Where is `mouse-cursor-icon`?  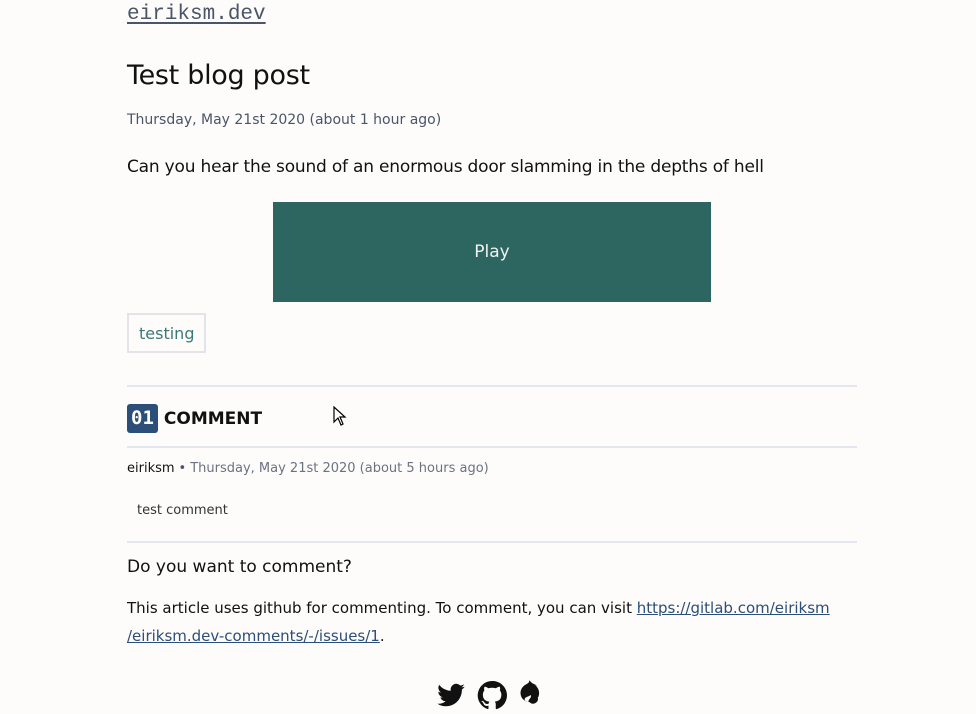
mouse-cursor-icon is located at coordinates (340, 416).